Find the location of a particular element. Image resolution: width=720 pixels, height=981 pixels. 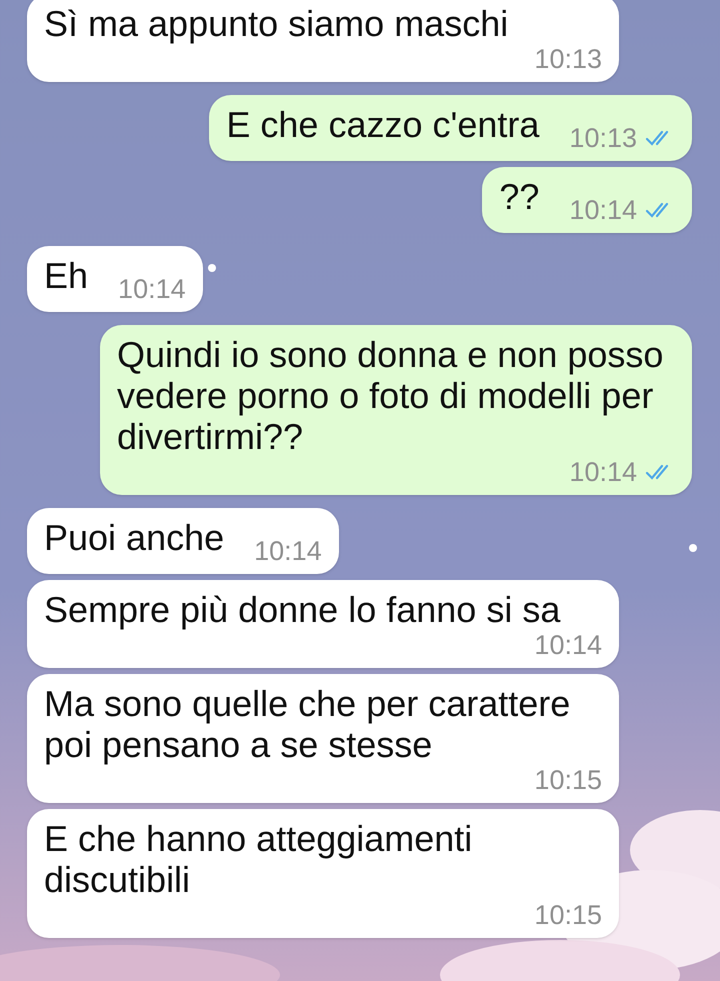

message-text: Quindi io sono donna e non posso vedere porno o foto di modelli per divertirmi?? is located at coordinates (390, 395).